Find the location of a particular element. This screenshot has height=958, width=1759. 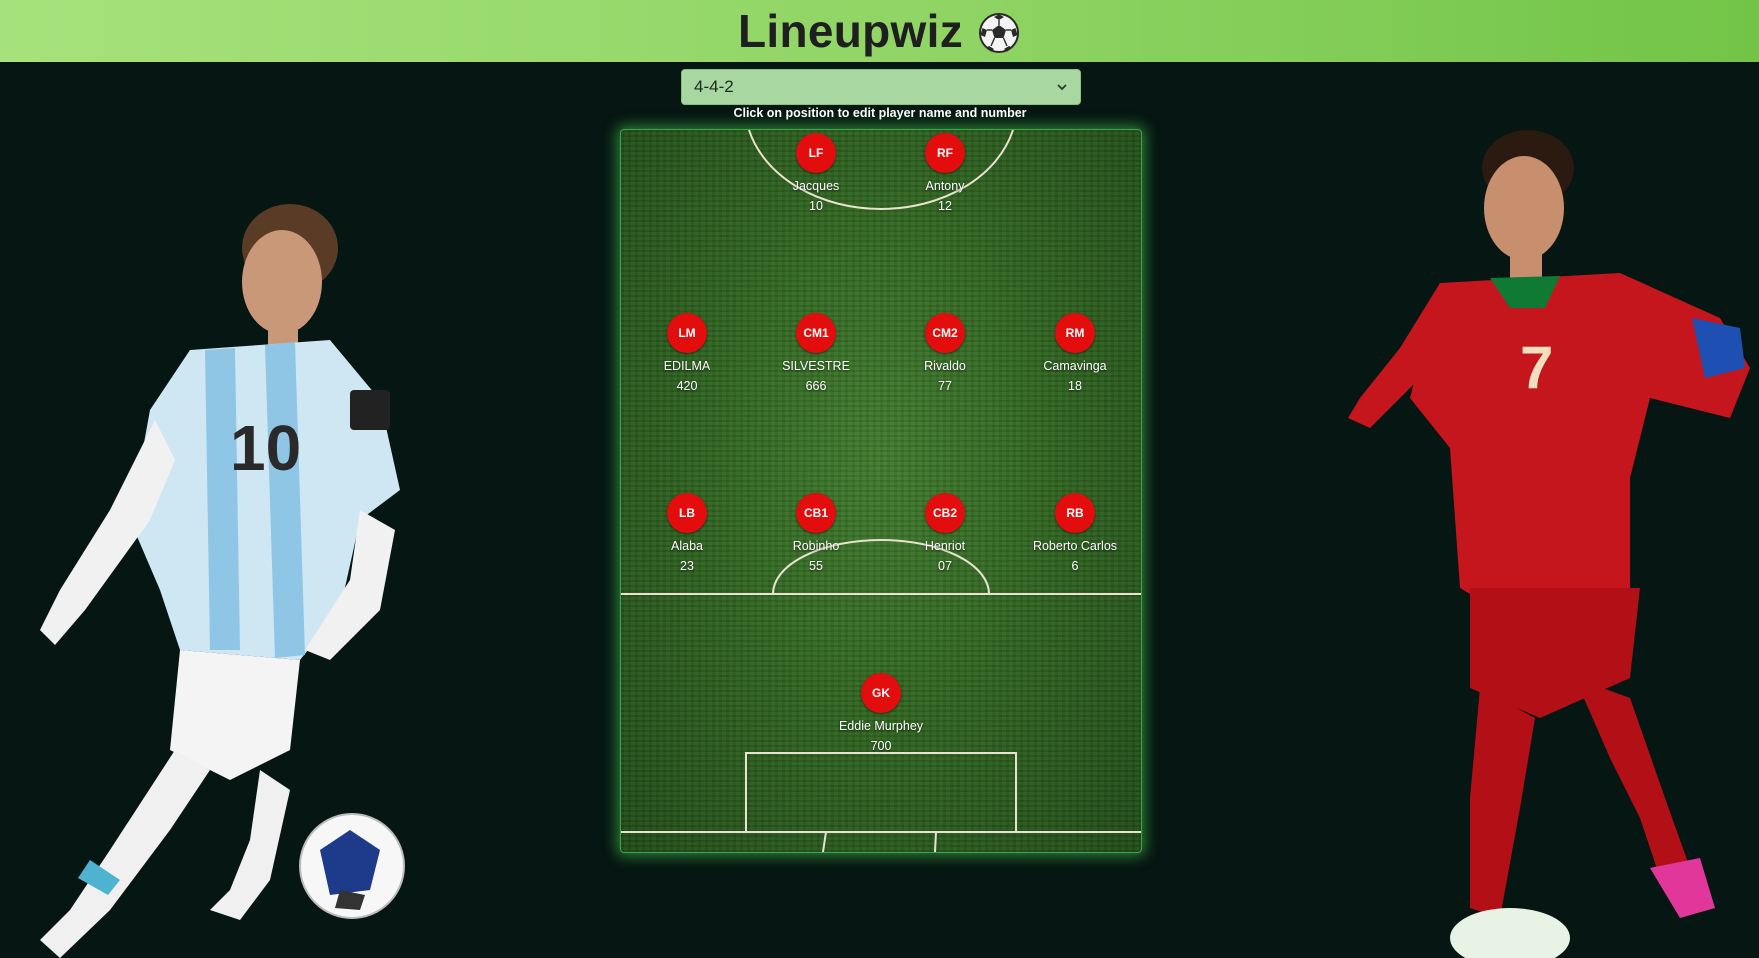

position-cm2: CM2 Rivaldo 77 is located at coordinates (945, 353).